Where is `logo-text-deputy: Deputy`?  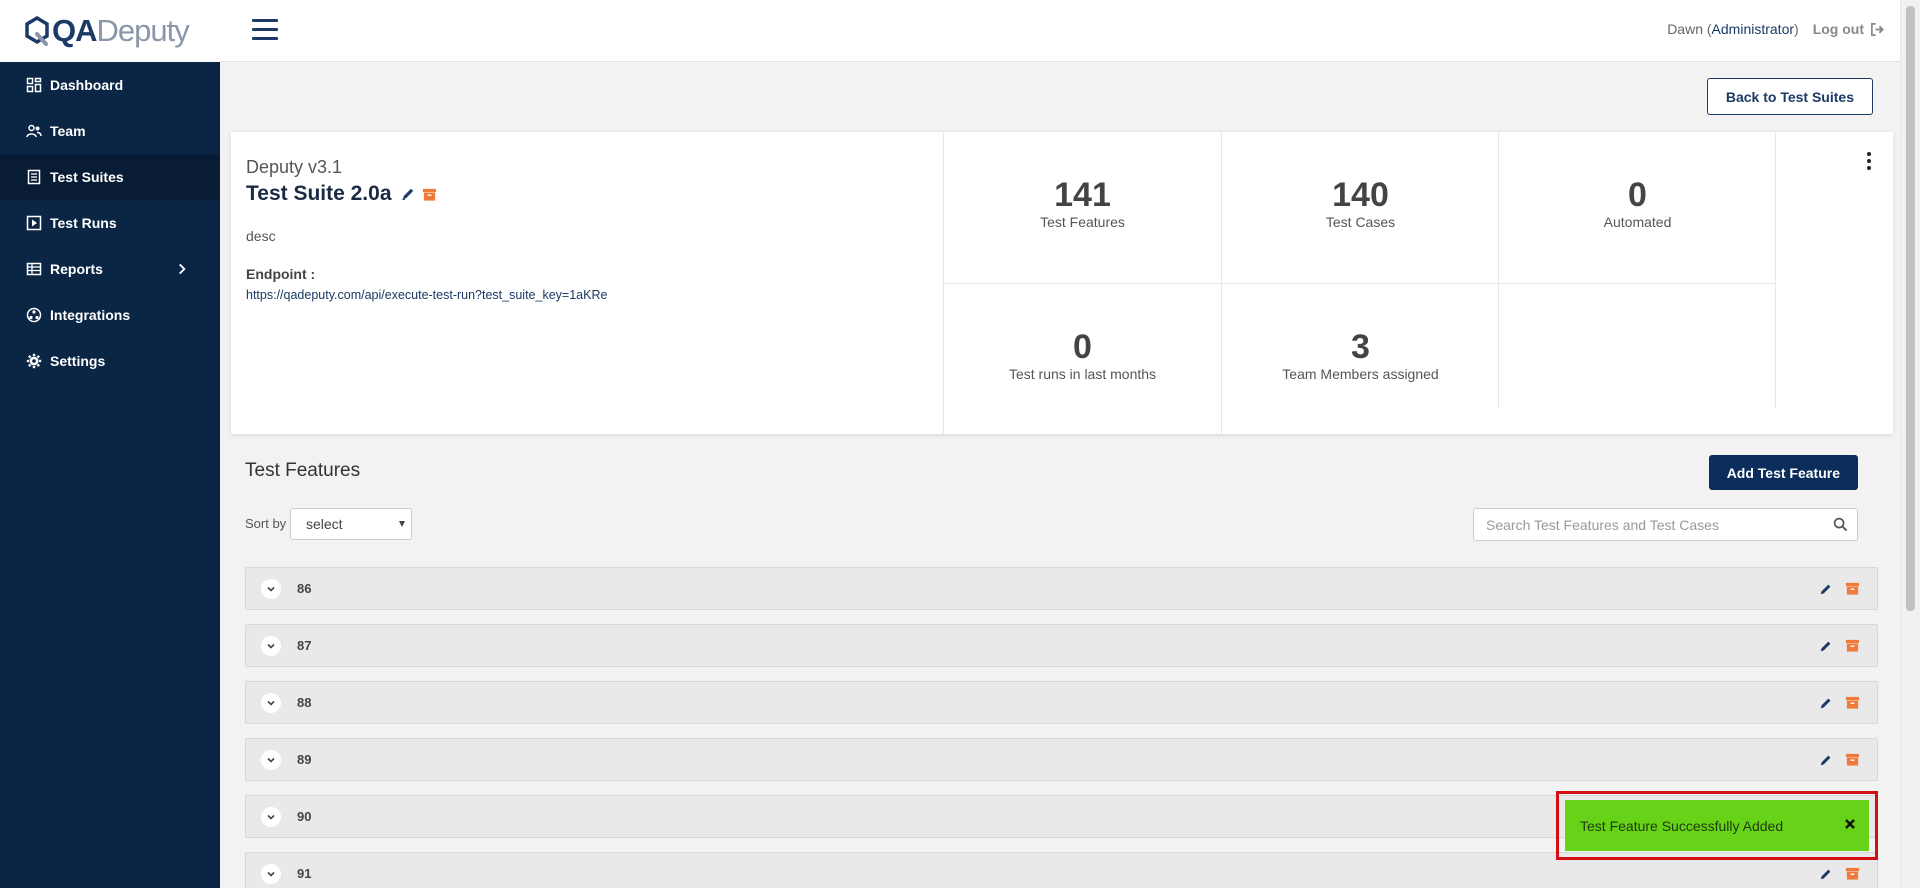
logo-text-deputy: Deputy is located at coordinates (143, 30).